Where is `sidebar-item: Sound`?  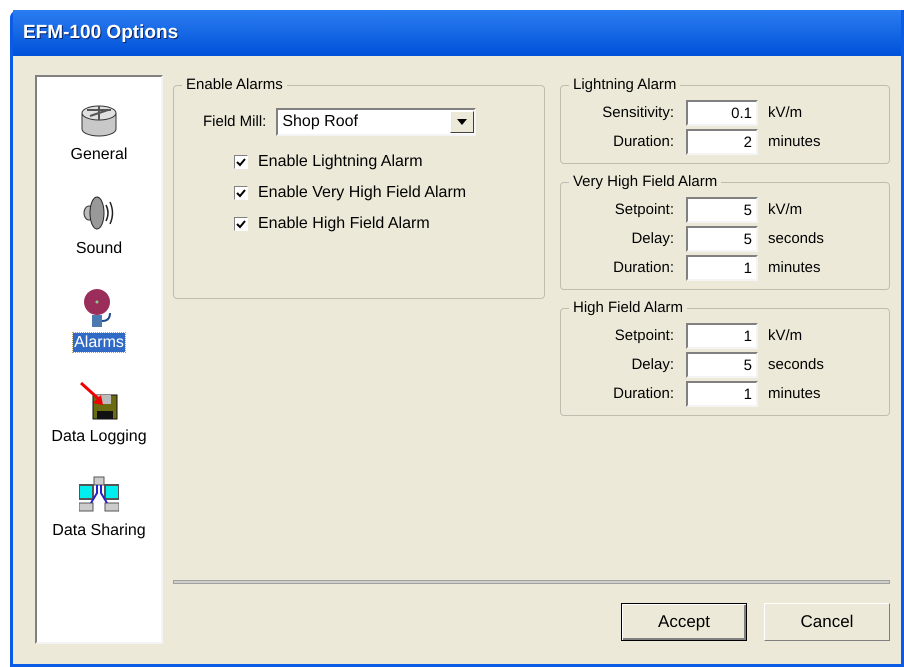 sidebar-item: Sound is located at coordinates (99, 248).